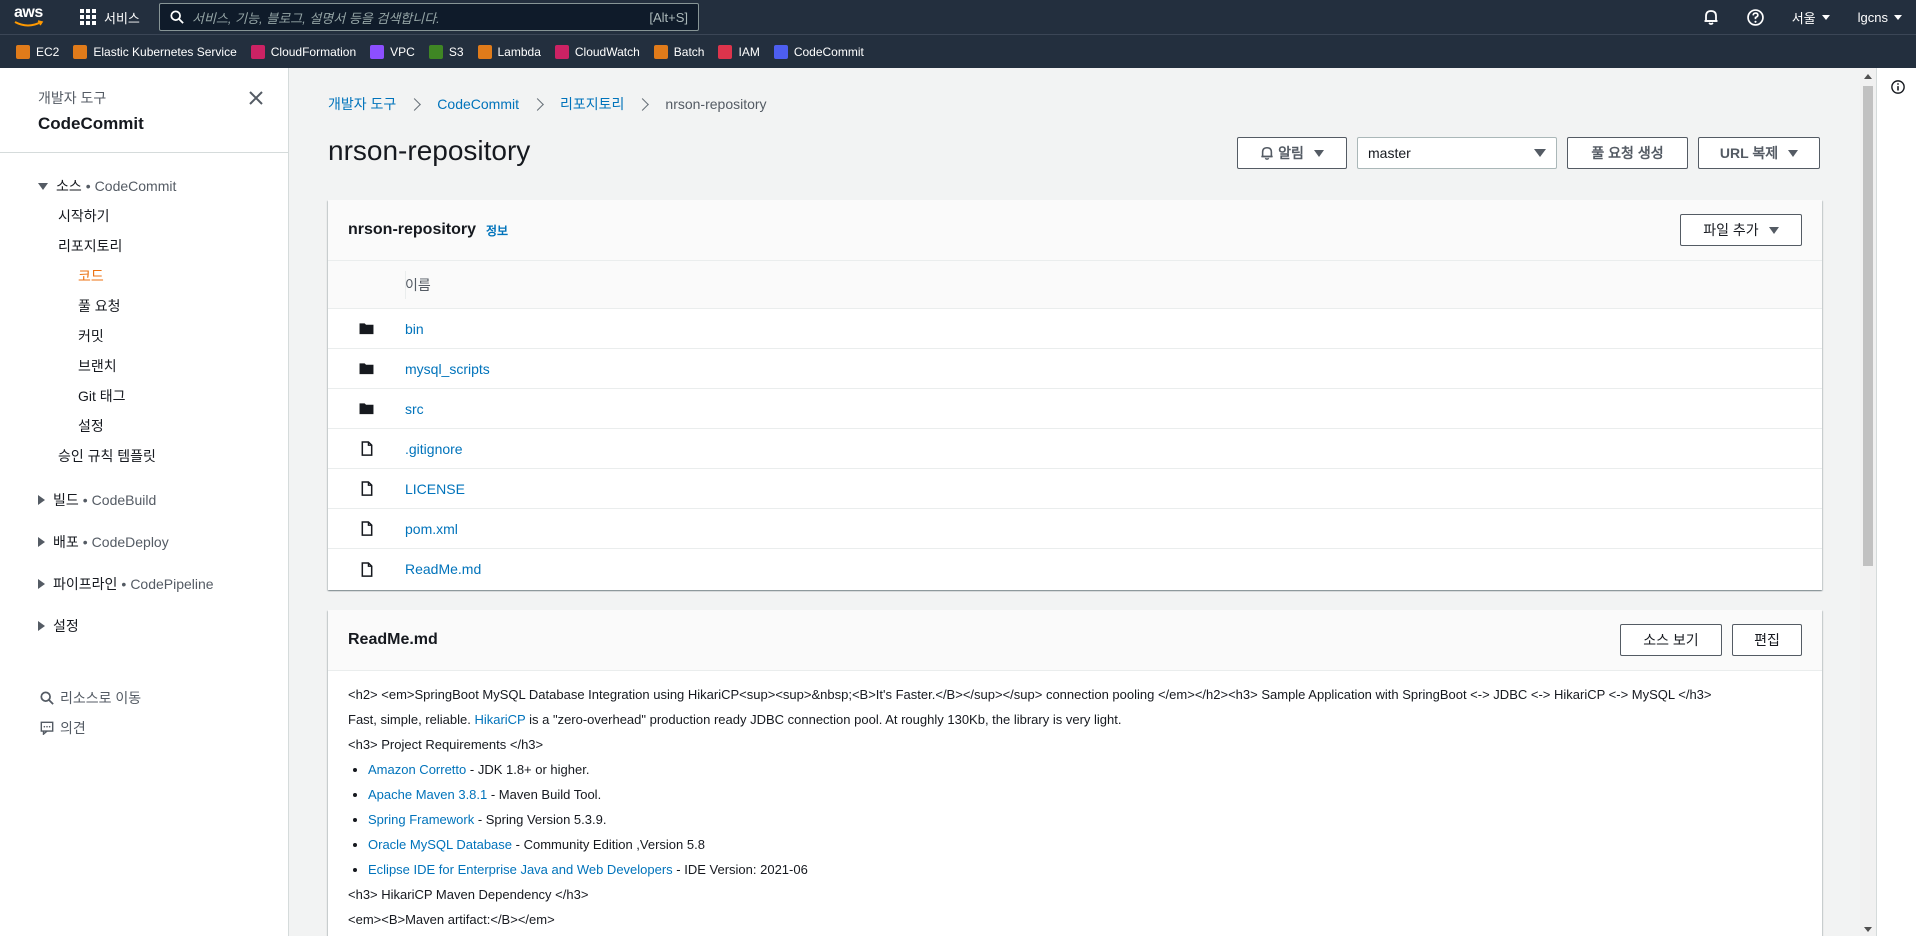 This screenshot has width=1916, height=936. I want to click on sidebar-item-branches: 브랜치, so click(144, 366).